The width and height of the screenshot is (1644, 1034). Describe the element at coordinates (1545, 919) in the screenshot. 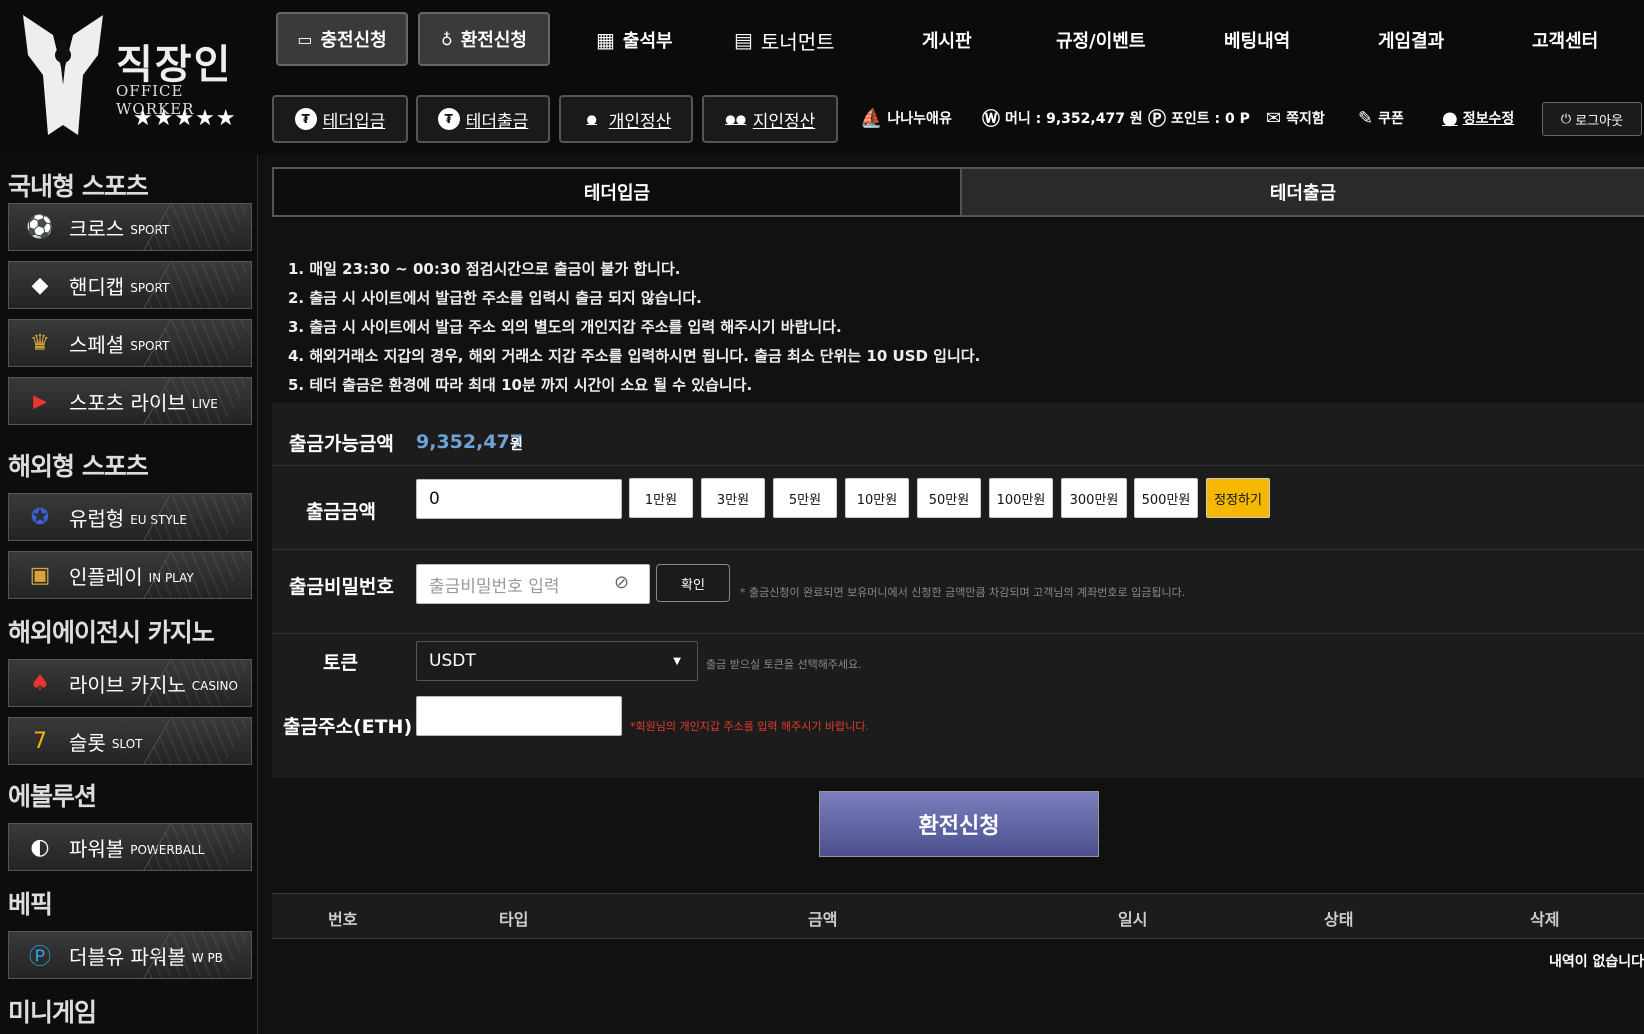

I see `col-delete: 삭제` at that location.